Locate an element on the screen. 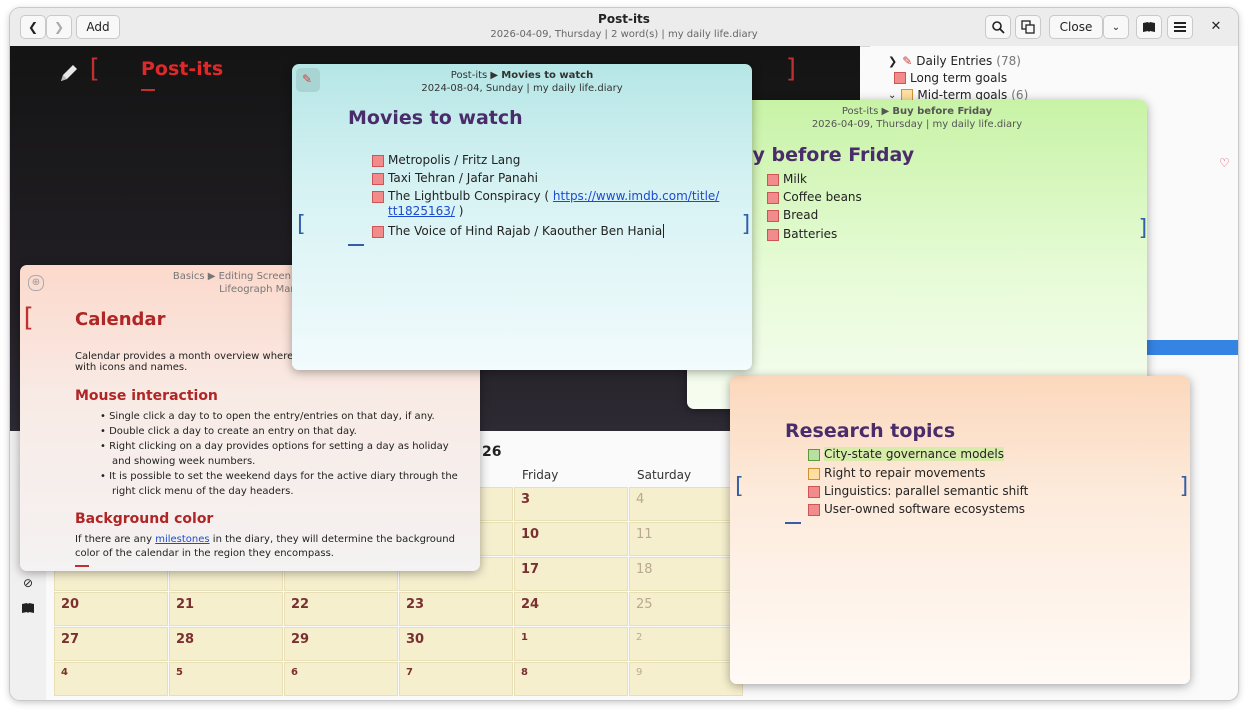 The image size is (1248, 712). search-button is located at coordinates (998, 27).